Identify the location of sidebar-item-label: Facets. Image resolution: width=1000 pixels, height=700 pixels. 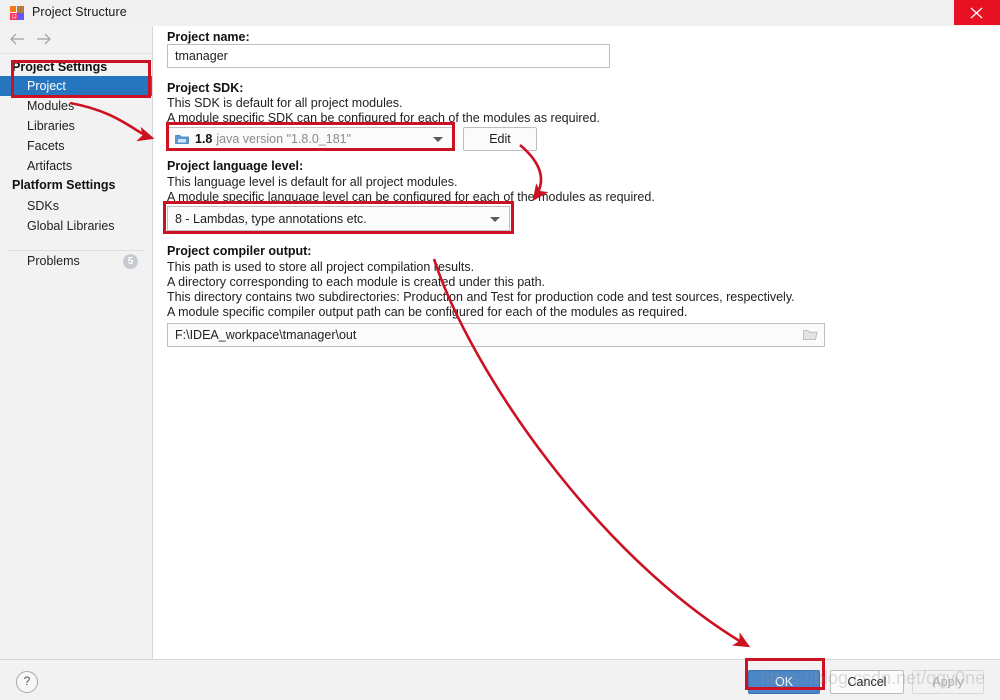
(46, 146).